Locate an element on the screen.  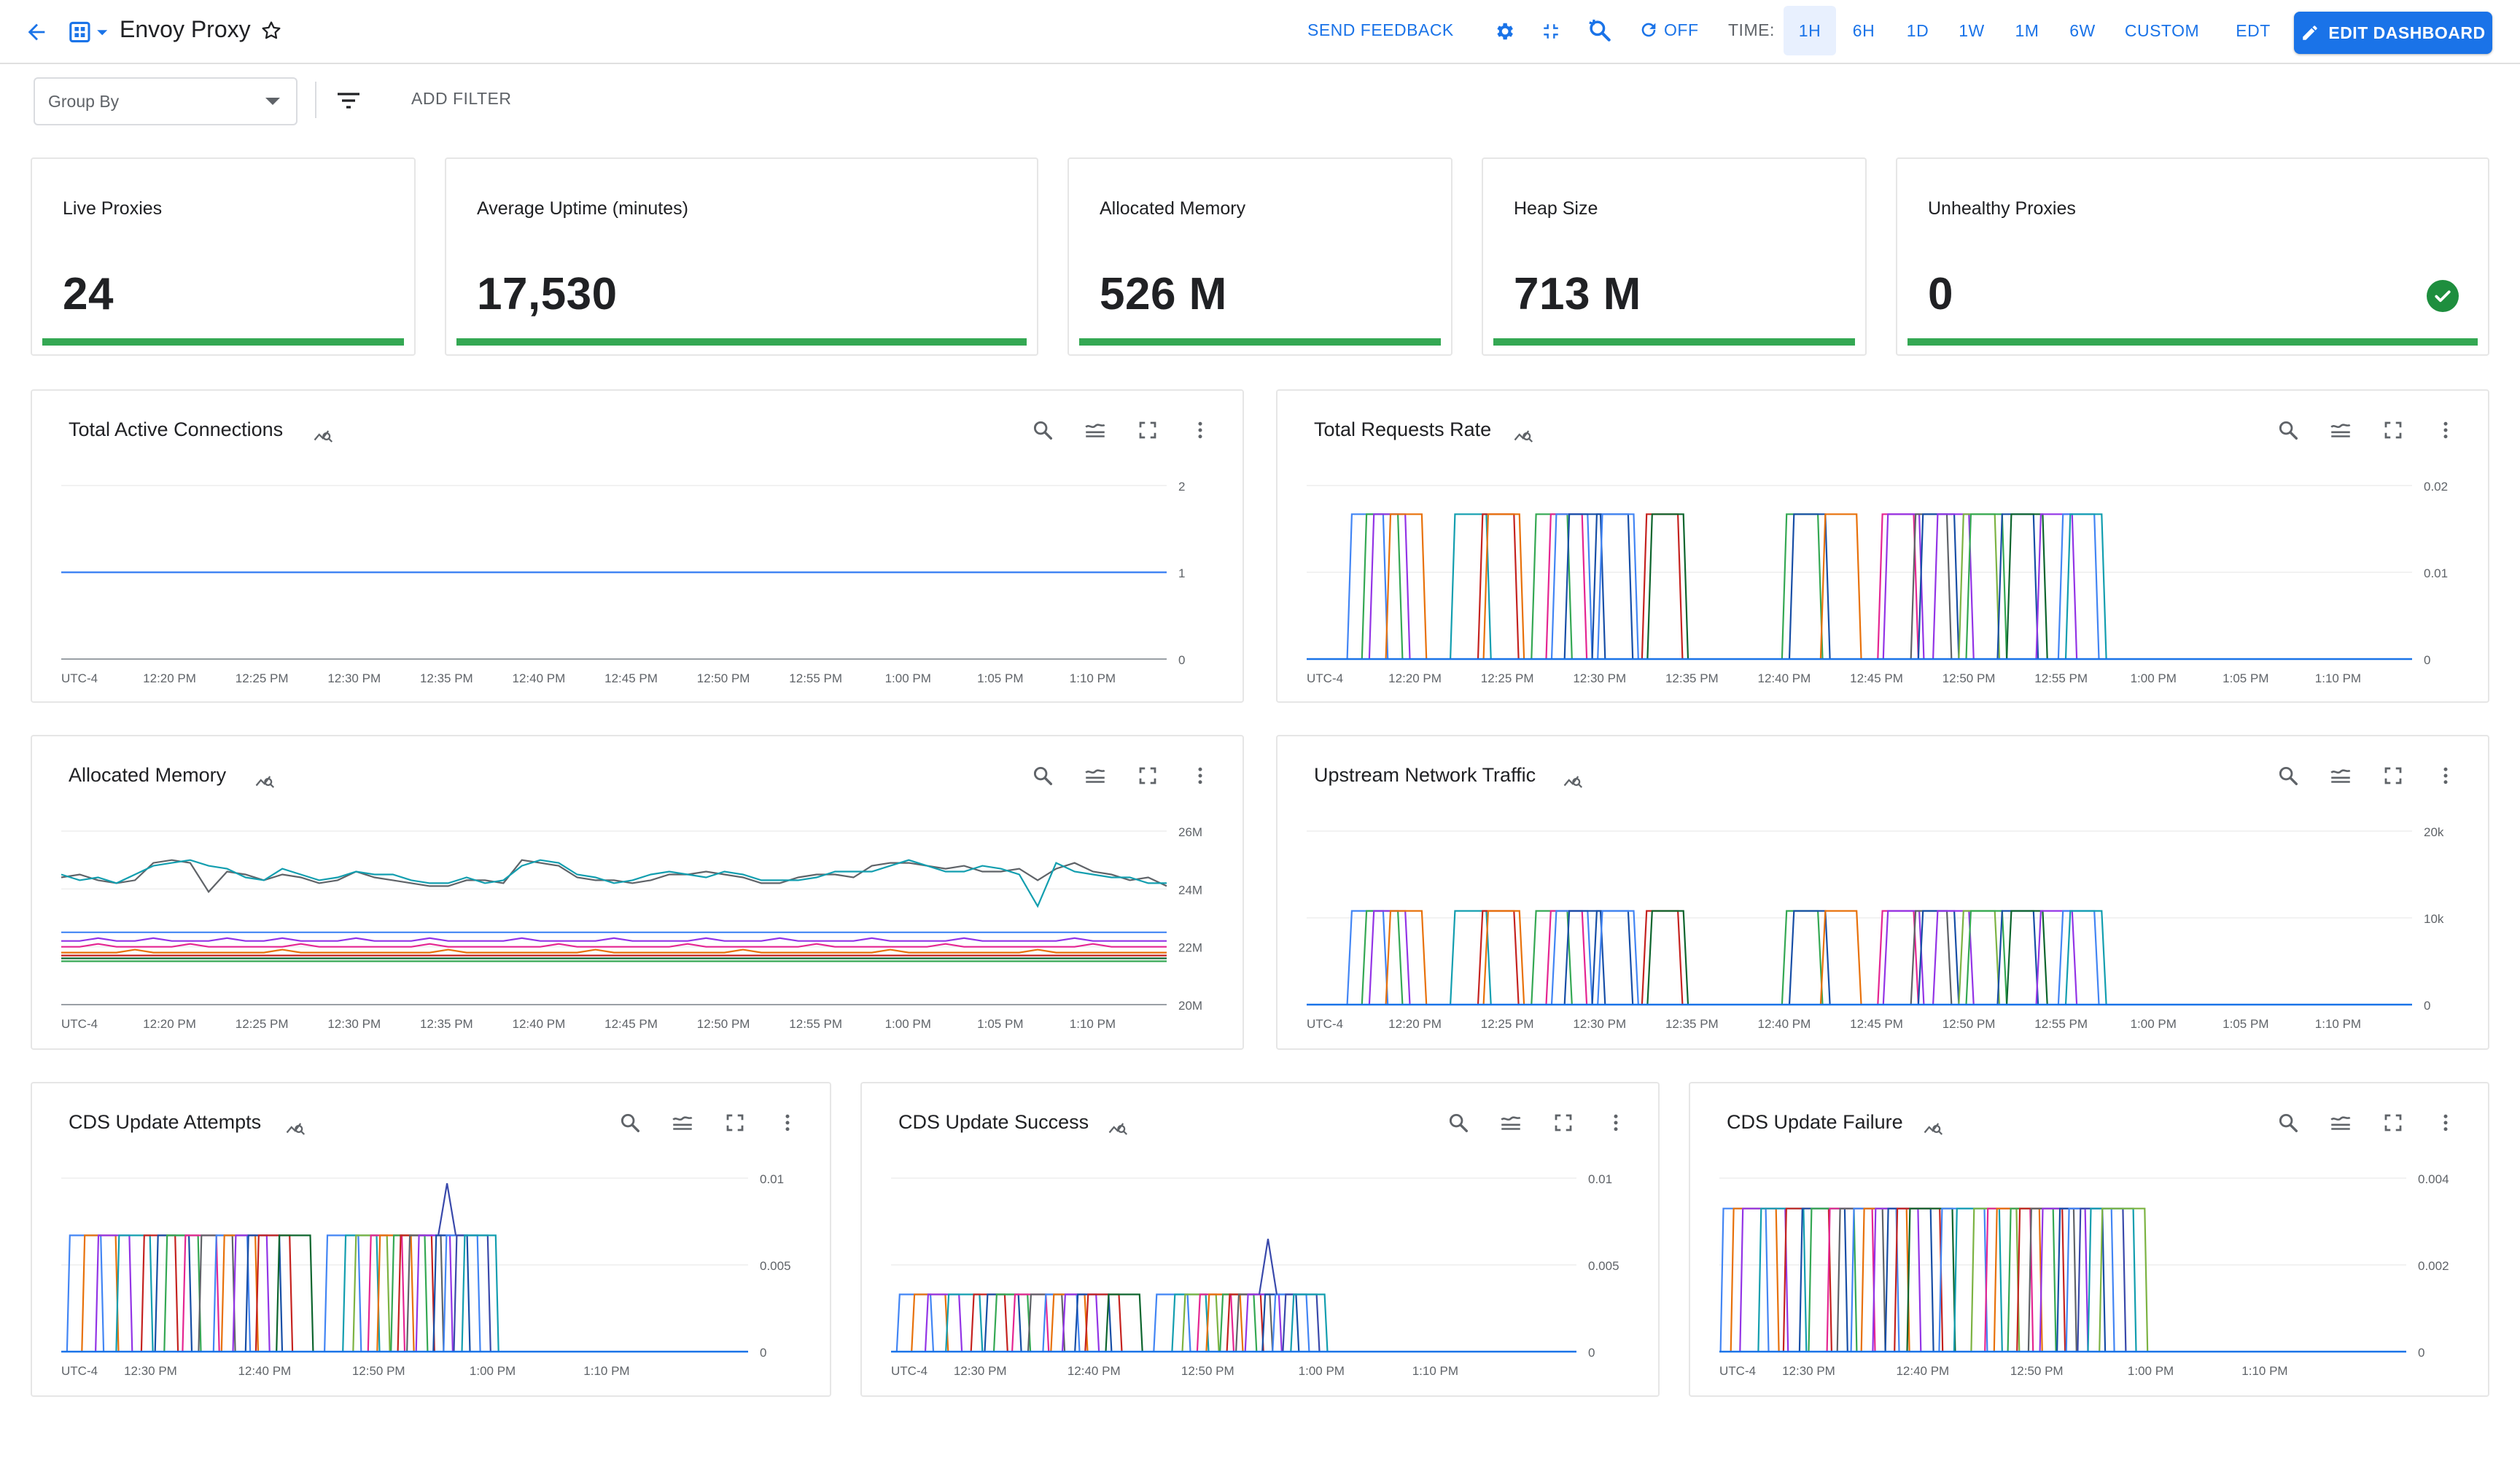
auto-refresh-toggle: OFF is located at coordinates (1681, 30).